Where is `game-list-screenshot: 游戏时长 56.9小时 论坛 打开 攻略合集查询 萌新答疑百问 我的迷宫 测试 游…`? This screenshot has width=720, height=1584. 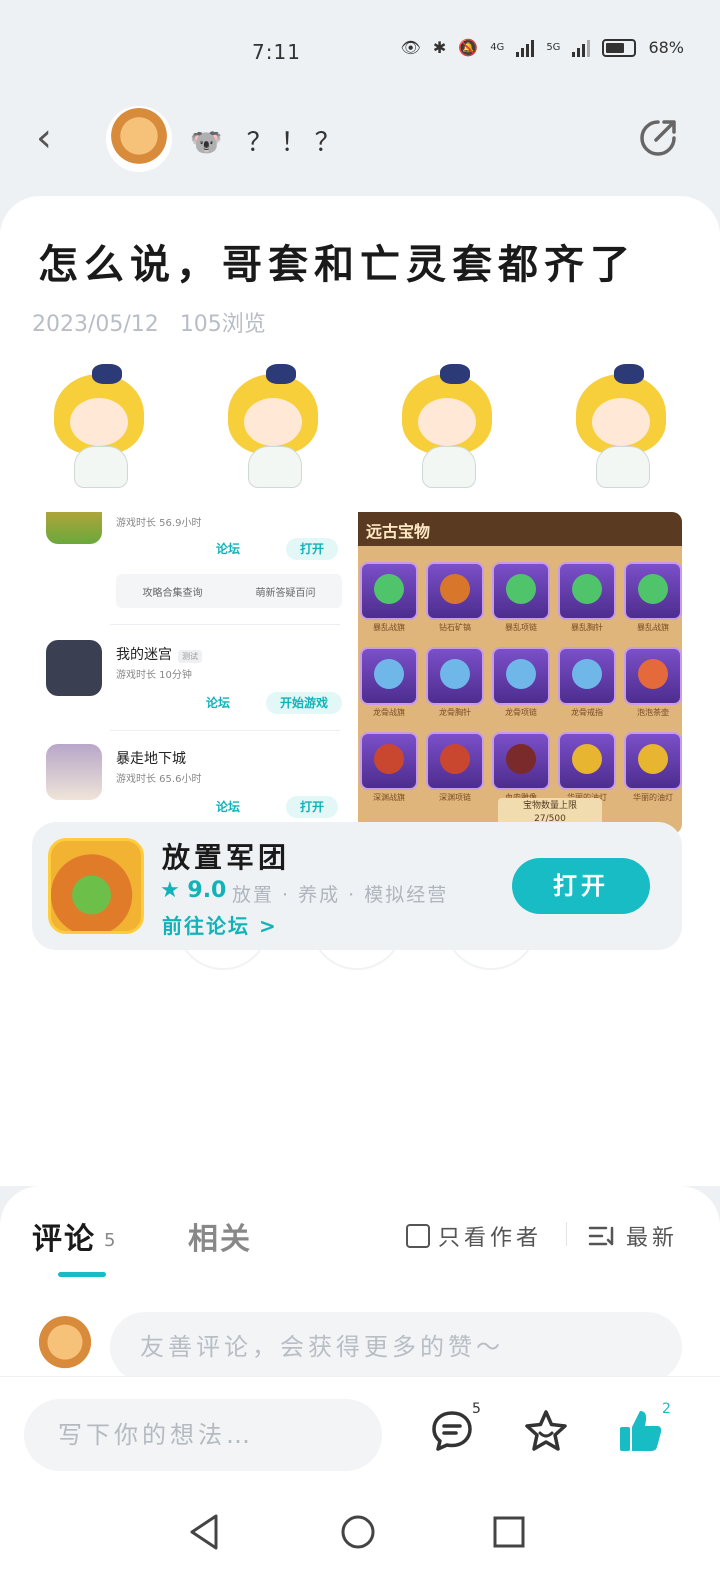
game-list-screenshot: 游戏时长 56.9小时 论坛 打开 攻略合集查询 萌新答疑百问 我的迷宫 测试 游… is located at coordinates (199, 673).